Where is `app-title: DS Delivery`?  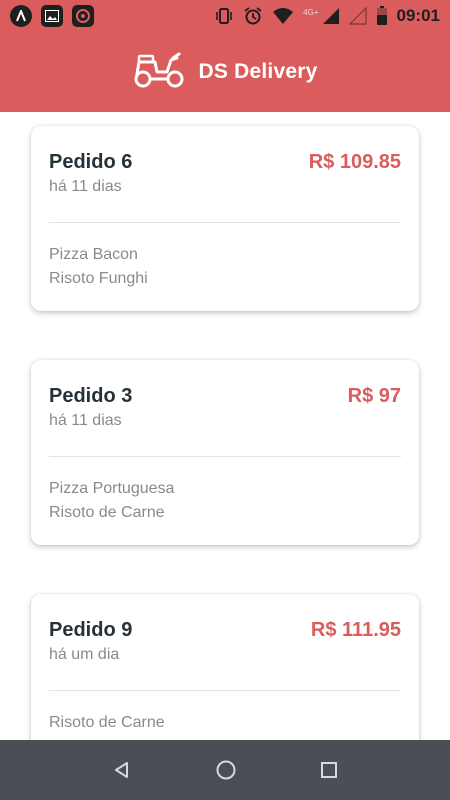
app-title: DS Delivery is located at coordinates (258, 71).